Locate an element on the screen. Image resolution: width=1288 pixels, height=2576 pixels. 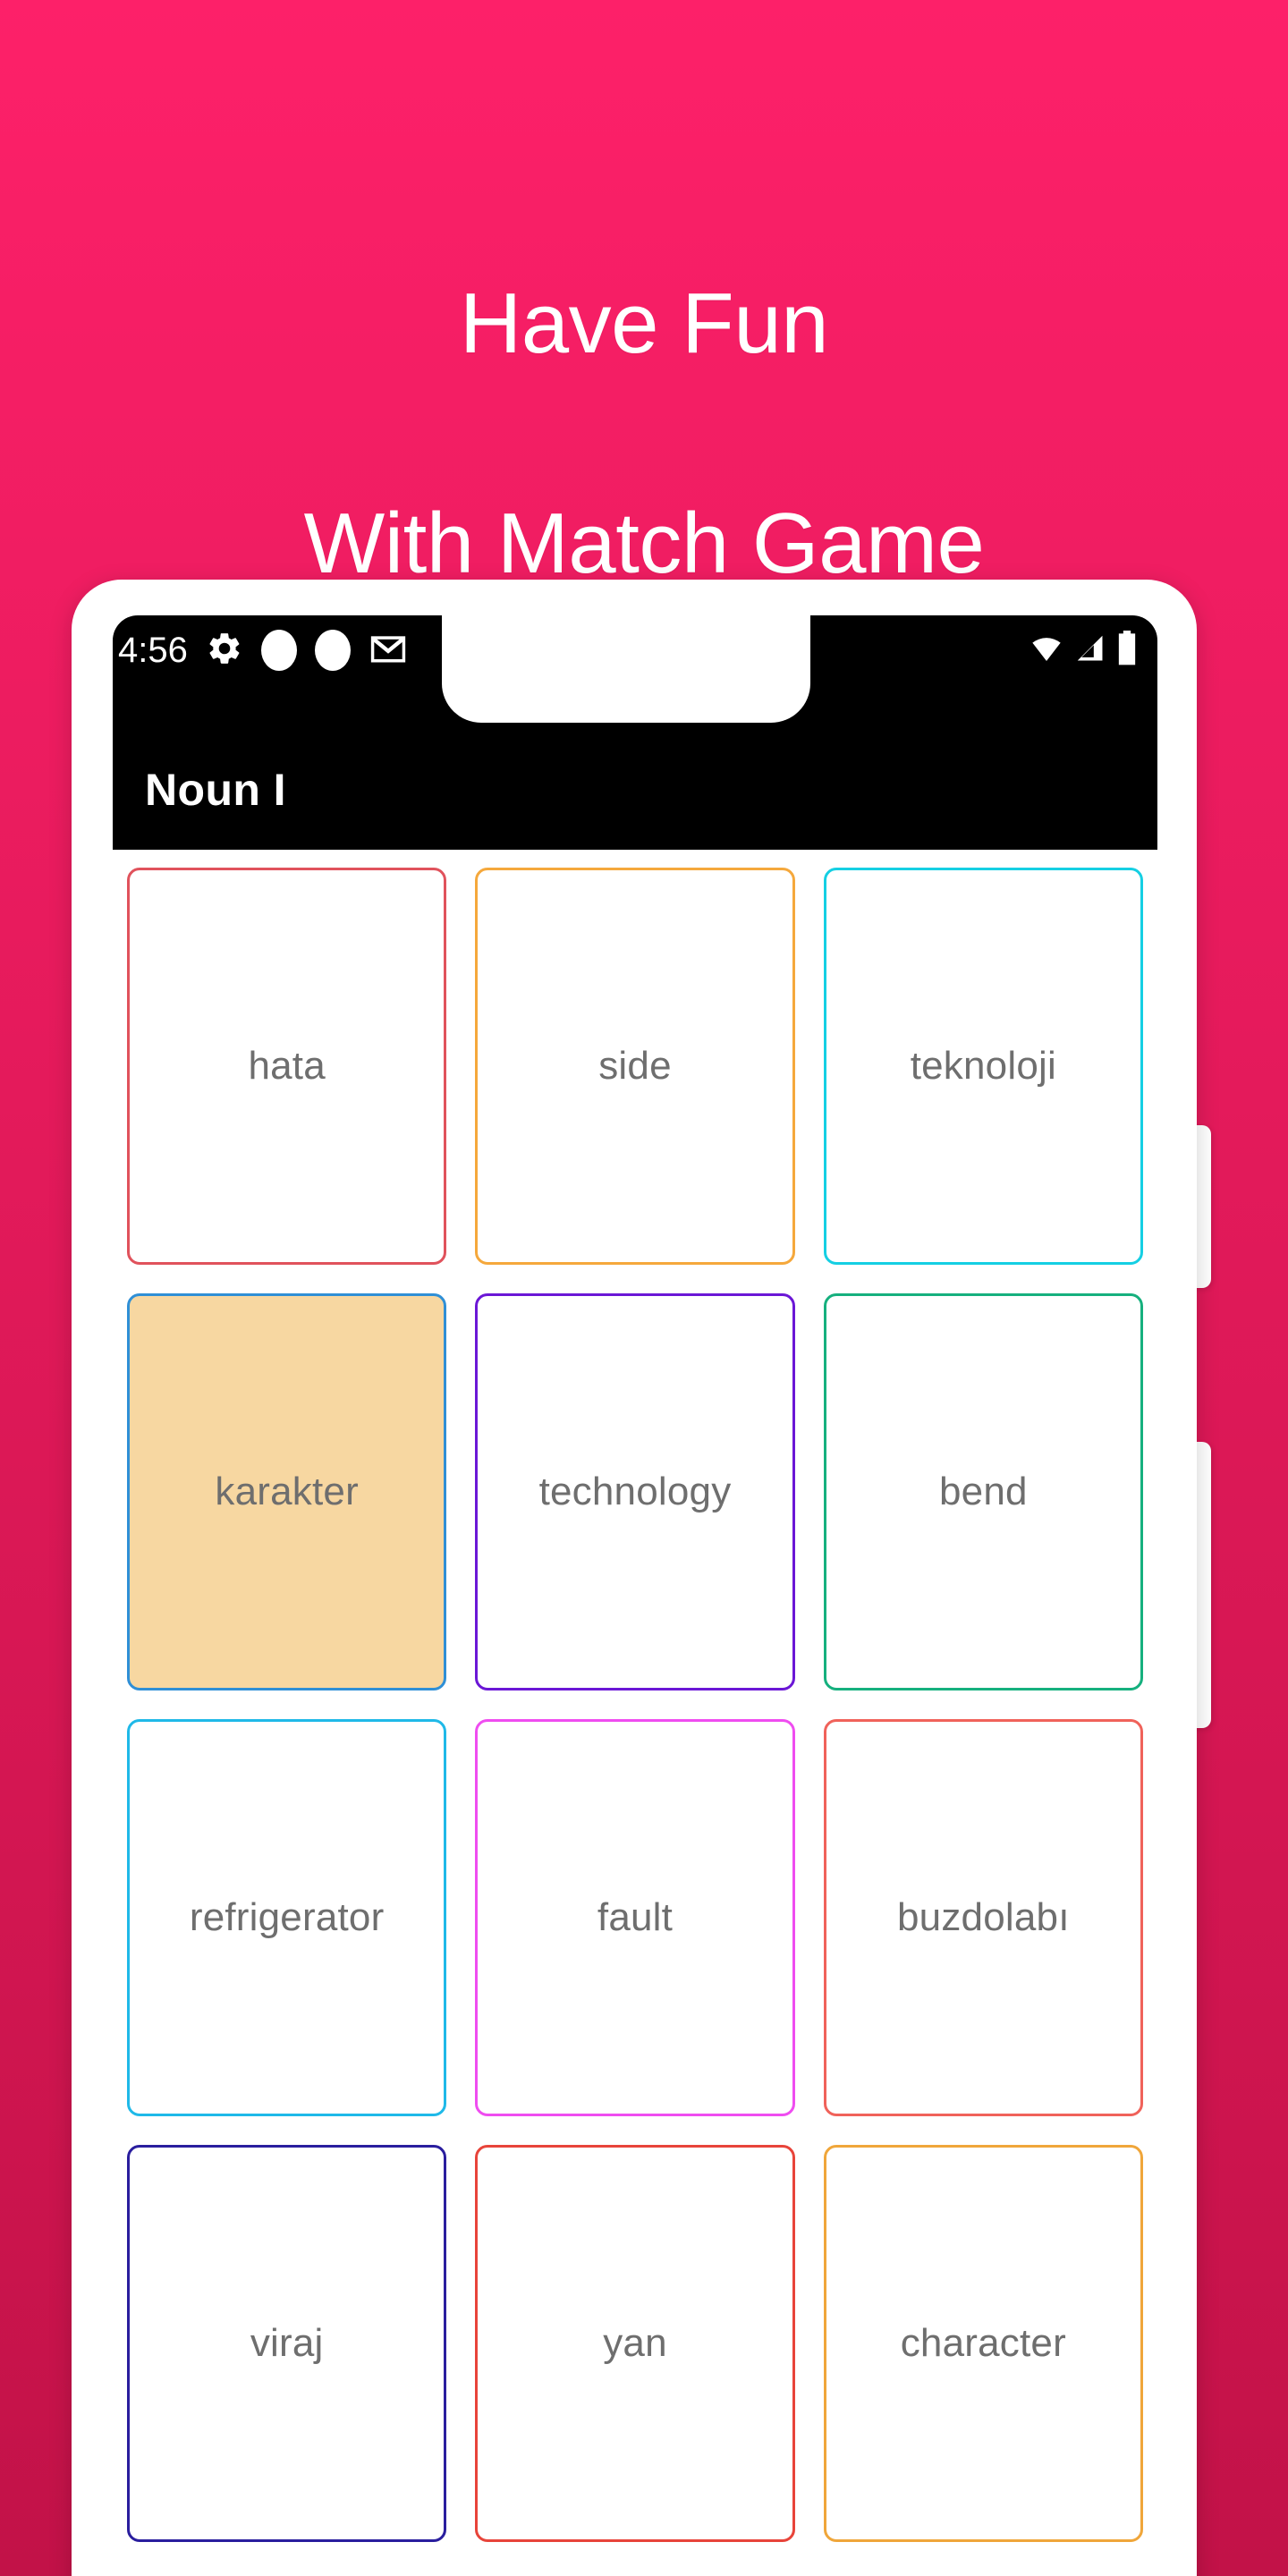
match-card: yan is located at coordinates (635, 2343).